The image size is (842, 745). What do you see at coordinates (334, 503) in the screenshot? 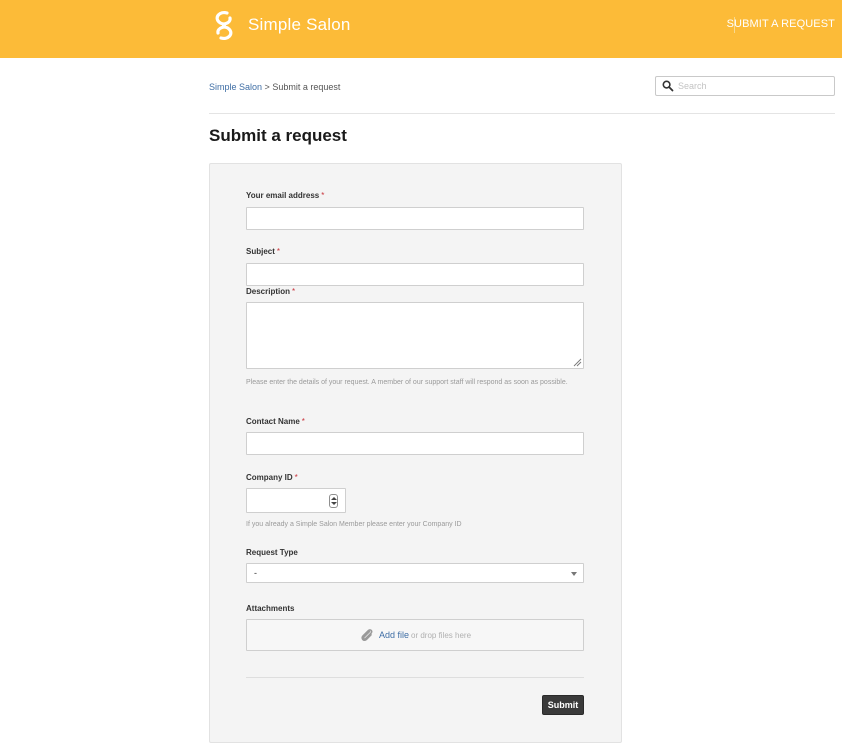
I see `stepper-down-icon` at bounding box center [334, 503].